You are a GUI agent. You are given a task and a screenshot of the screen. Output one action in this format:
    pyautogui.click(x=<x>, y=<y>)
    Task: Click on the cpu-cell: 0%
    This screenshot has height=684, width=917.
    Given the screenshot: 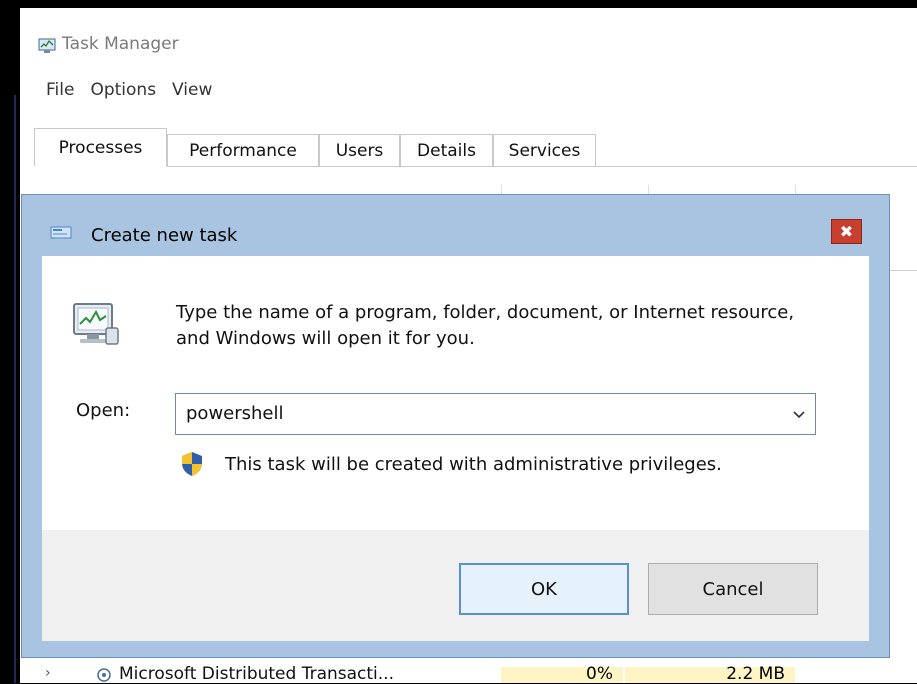 What is the action you would take?
    pyautogui.click(x=562, y=674)
    